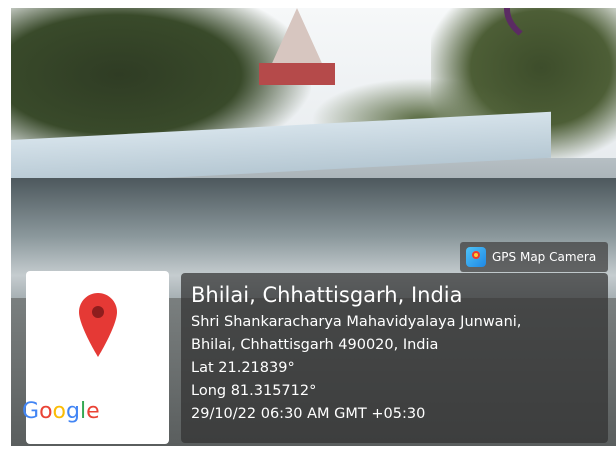 This screenshot has width=616, height=450. Describe the element at coordinates (308, 414) in the screenshot. I see `timestamp: 29/10/22 06:30 AM GMT +05:30` at that location.